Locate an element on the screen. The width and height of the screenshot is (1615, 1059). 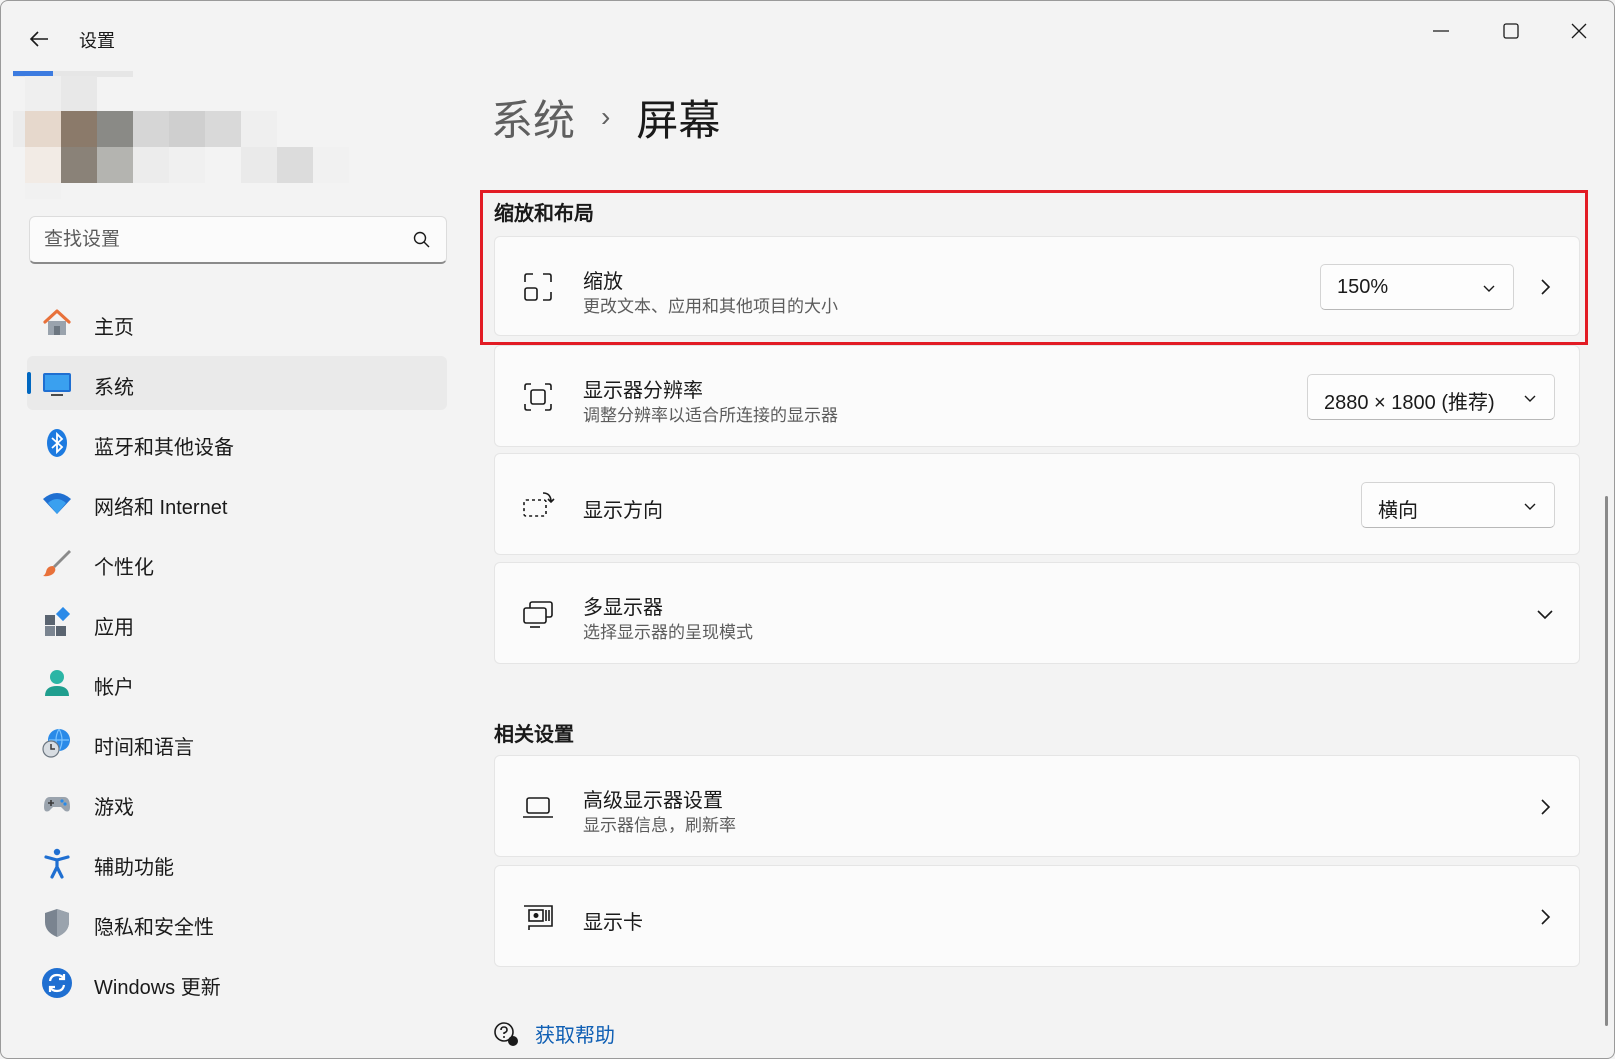
breadcrumb-parent: 系统 is located at coordinates (533, 117).